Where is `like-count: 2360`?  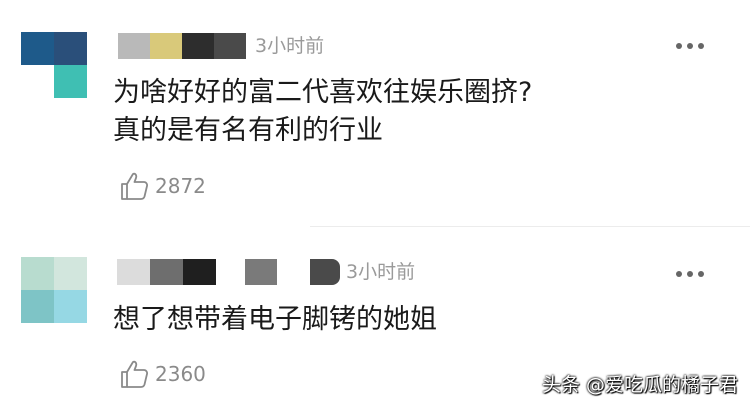
like-count: 2360 is located at coordinates (180, 374).